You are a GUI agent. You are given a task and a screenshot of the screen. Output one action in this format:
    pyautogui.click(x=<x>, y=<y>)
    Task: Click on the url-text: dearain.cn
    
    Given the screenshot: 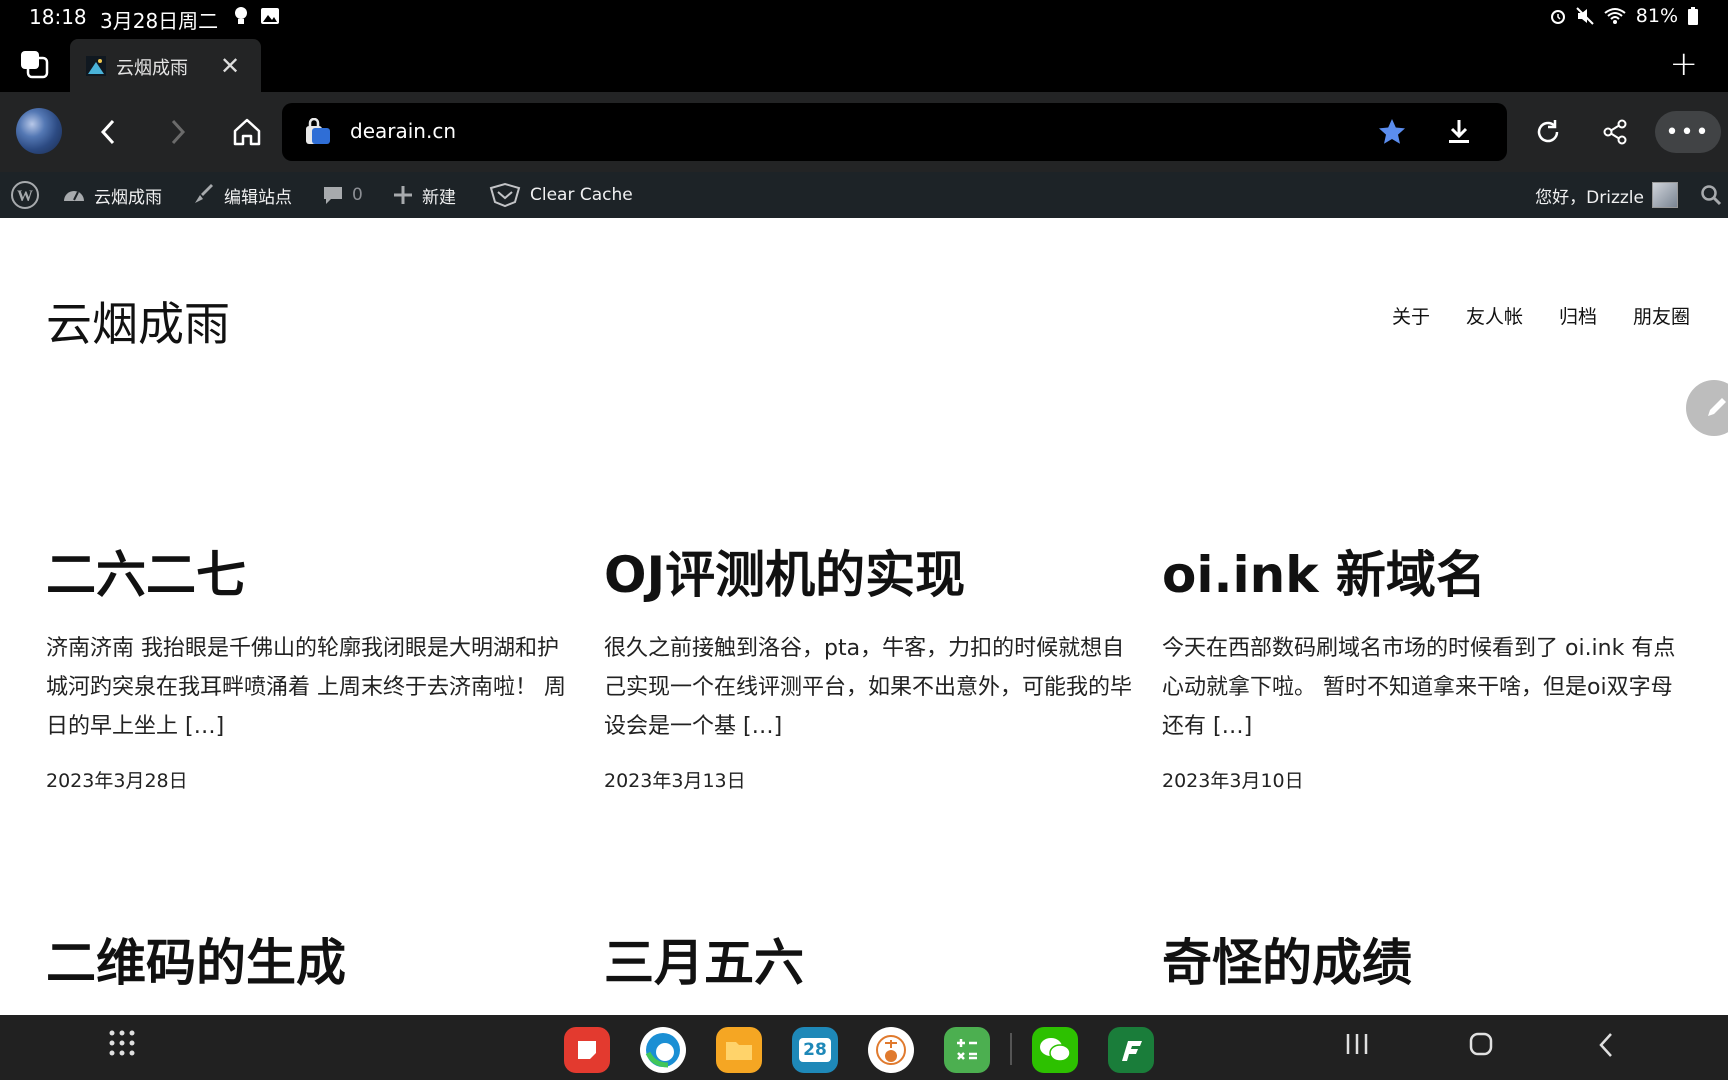 What is the action you would take?
    pyautogui.click(x=403, y=131)
    